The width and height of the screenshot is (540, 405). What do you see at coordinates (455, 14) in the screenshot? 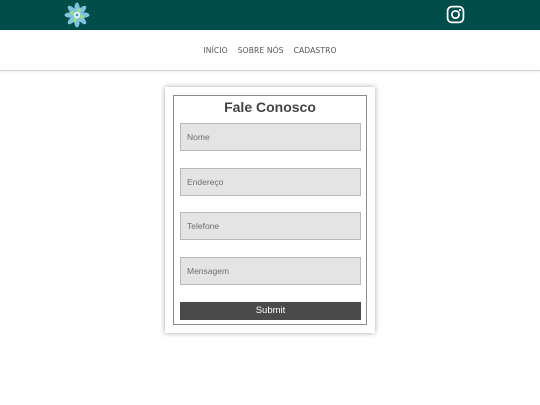
I see `instagram-icon` at bounding box center [455, 14].